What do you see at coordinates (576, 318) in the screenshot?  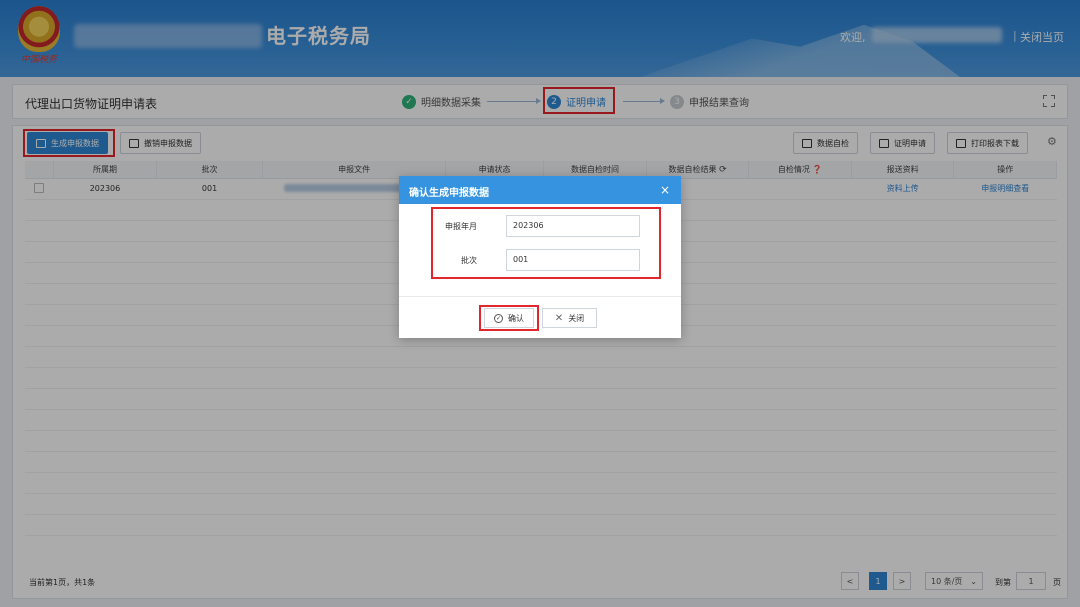 I see `close-label: 关闭` at bounding box center [576, 318].